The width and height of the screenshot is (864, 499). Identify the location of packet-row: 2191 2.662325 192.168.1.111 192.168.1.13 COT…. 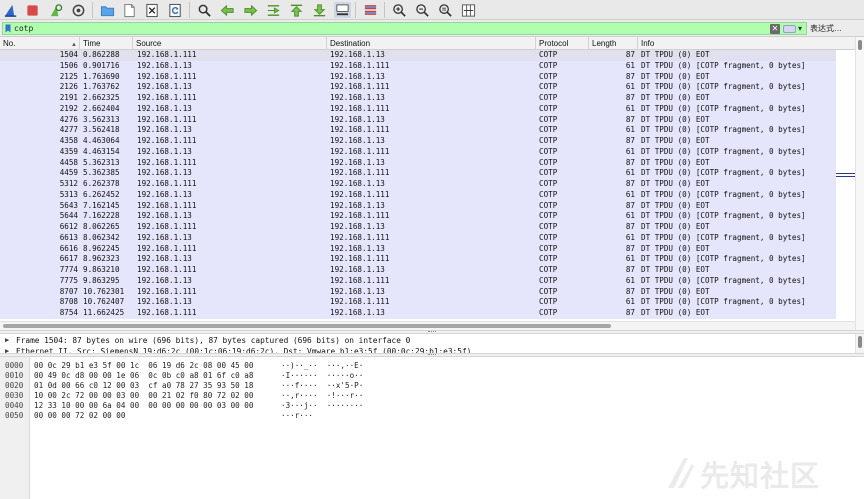
(418, 98).